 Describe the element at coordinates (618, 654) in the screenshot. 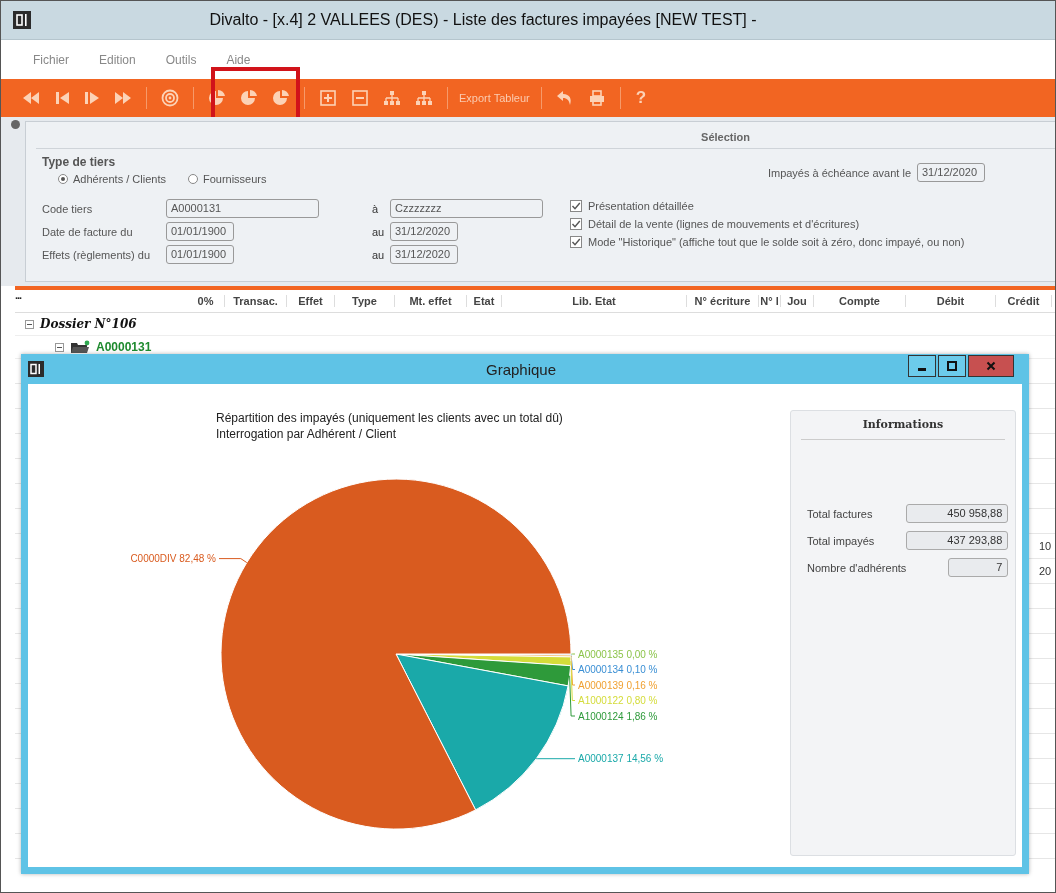

I see `data-label: A0000135 0,00 %` at that location.